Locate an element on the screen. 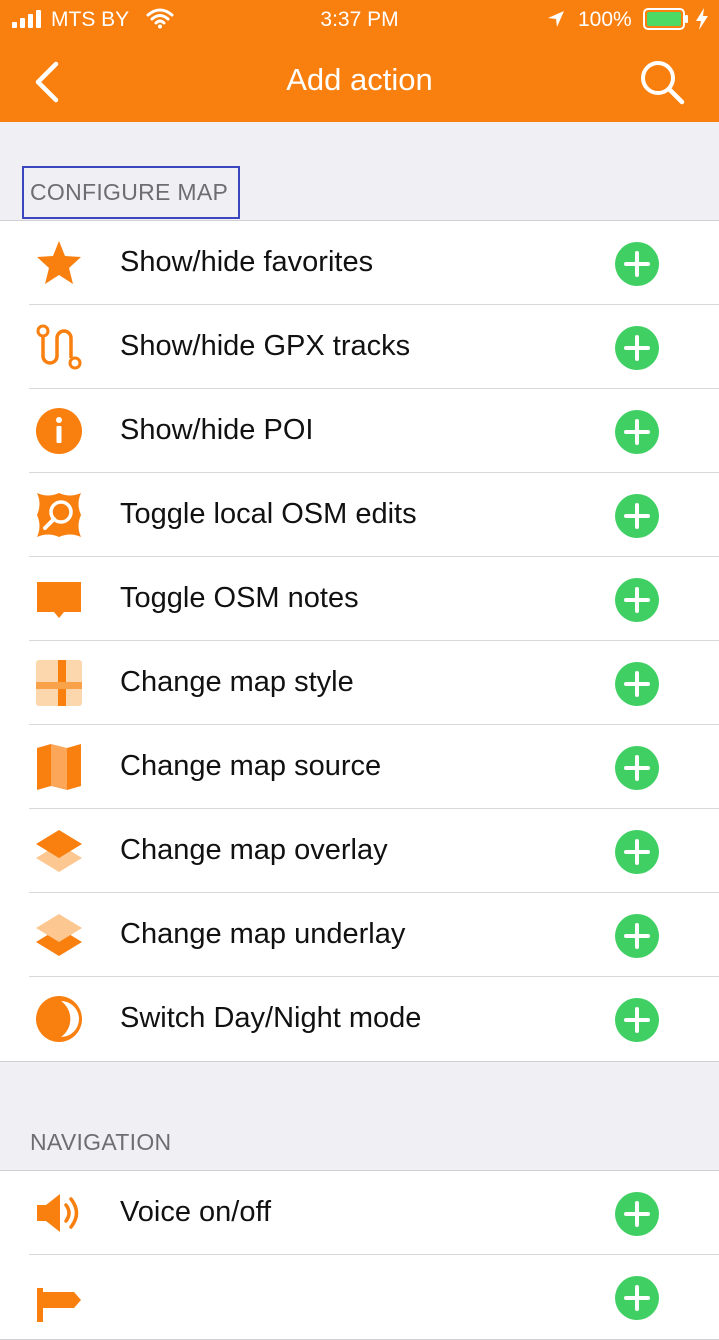  layers-underlay-icon is located at coordinates (59, 935).